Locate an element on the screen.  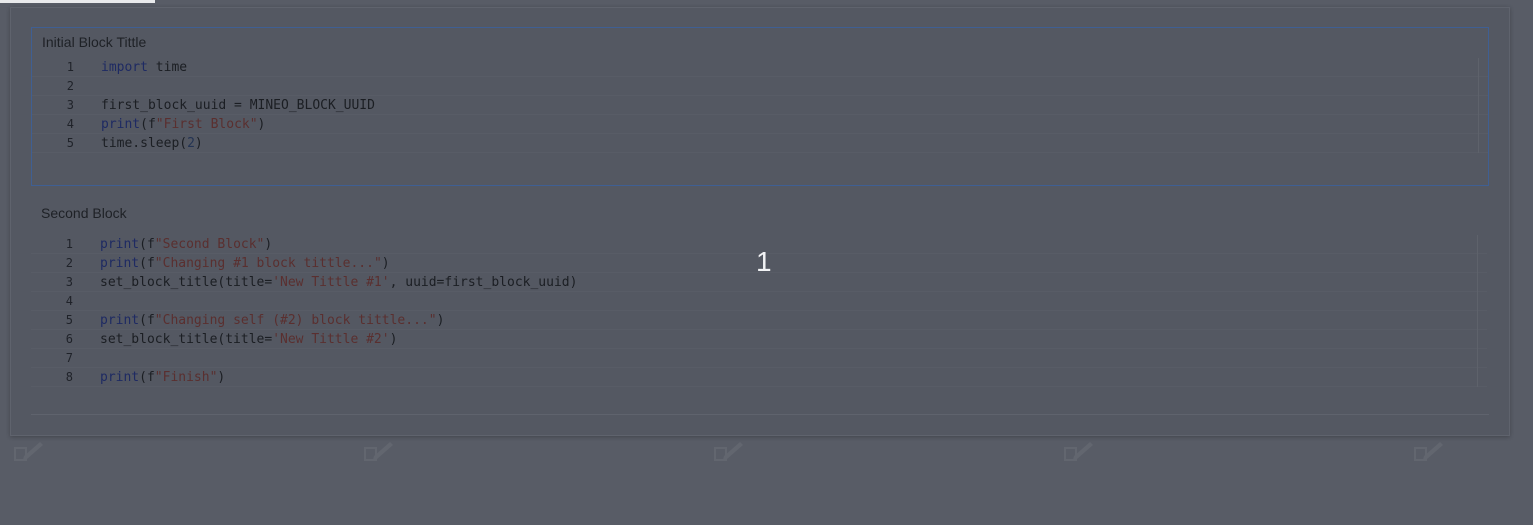
code-line: 6 set_block_title(title='New Tittle #2') is located at coordinates (759, 339).